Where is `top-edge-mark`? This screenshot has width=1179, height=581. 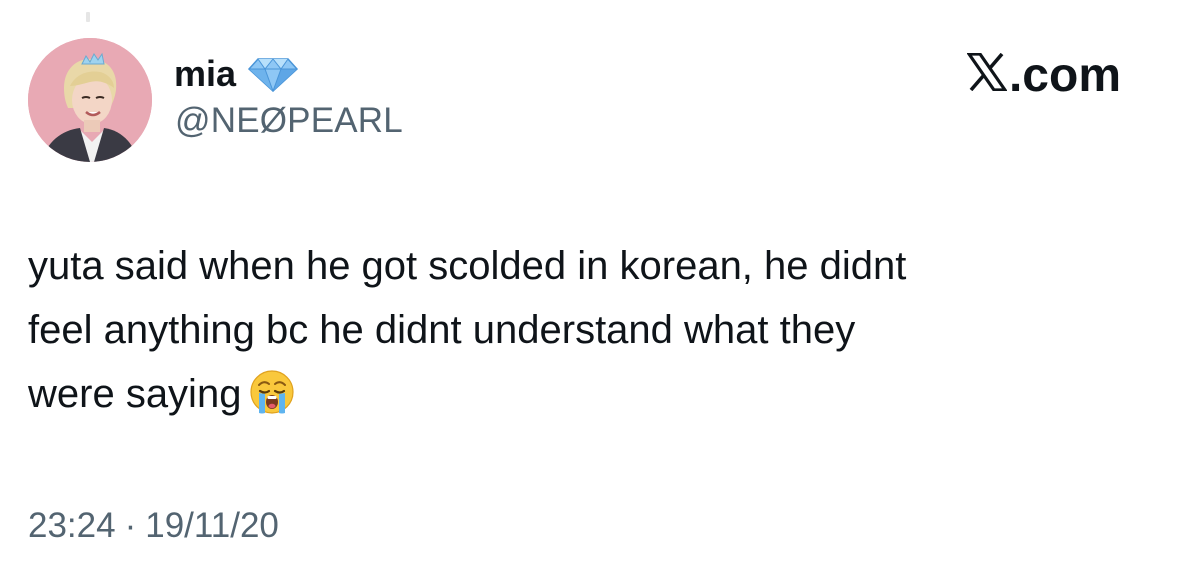 top-edge-mark is located at coordinates (88, 17).